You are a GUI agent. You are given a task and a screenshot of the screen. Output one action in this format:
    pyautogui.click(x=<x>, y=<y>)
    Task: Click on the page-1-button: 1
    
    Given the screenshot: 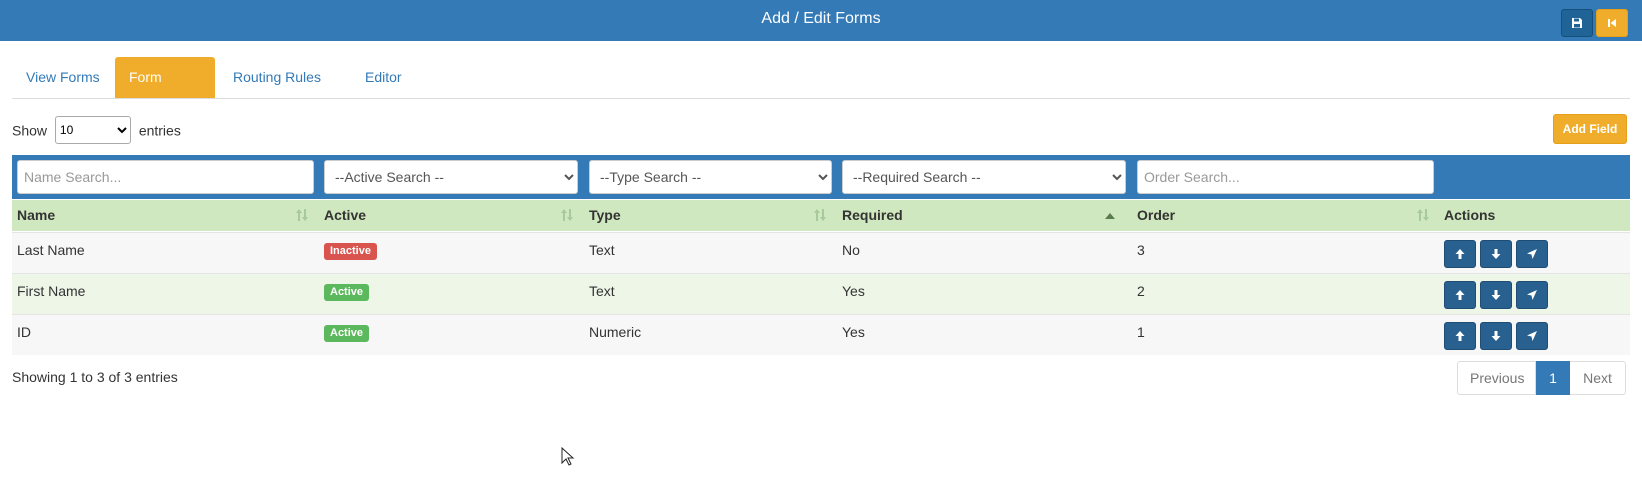 What is the action you would take?
    pyautogui.click(x=1553, y=378)
    